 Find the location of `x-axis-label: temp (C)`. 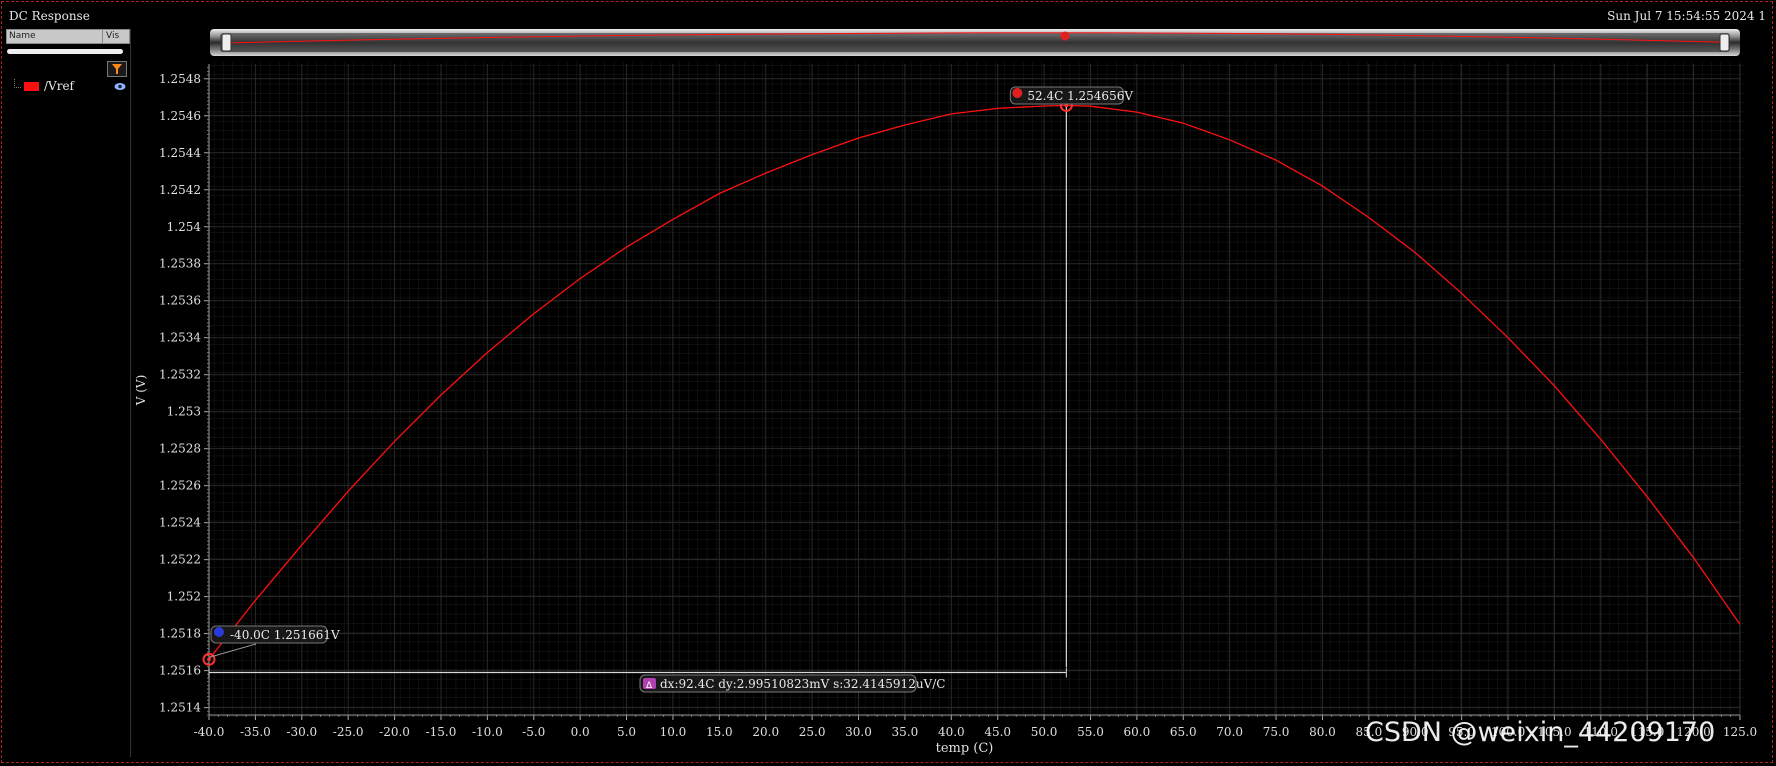

x-axis-label: temp (C) is located at coordinates (965, 748).